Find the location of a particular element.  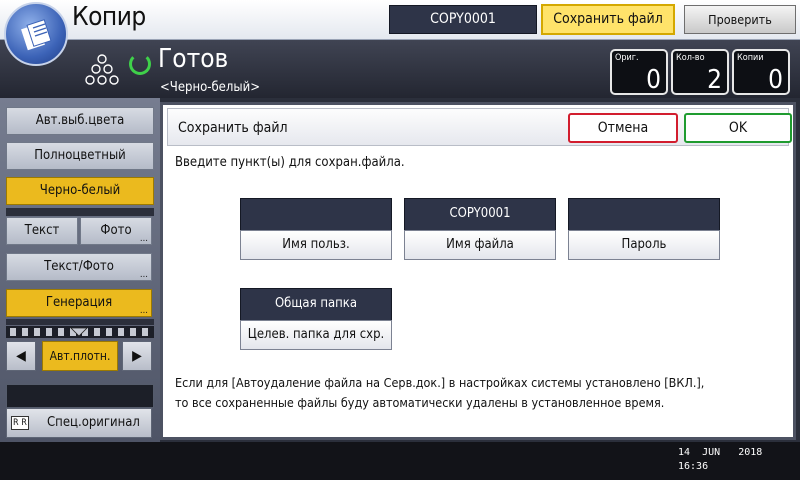

cancel-button: Отмена is located at coordinates (623, 128).